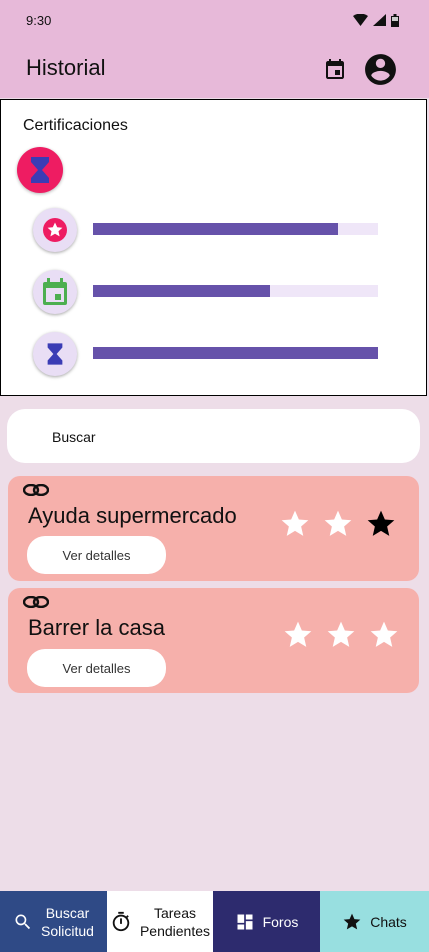  I want to click on search-field: Buscar, so click(213, 436).